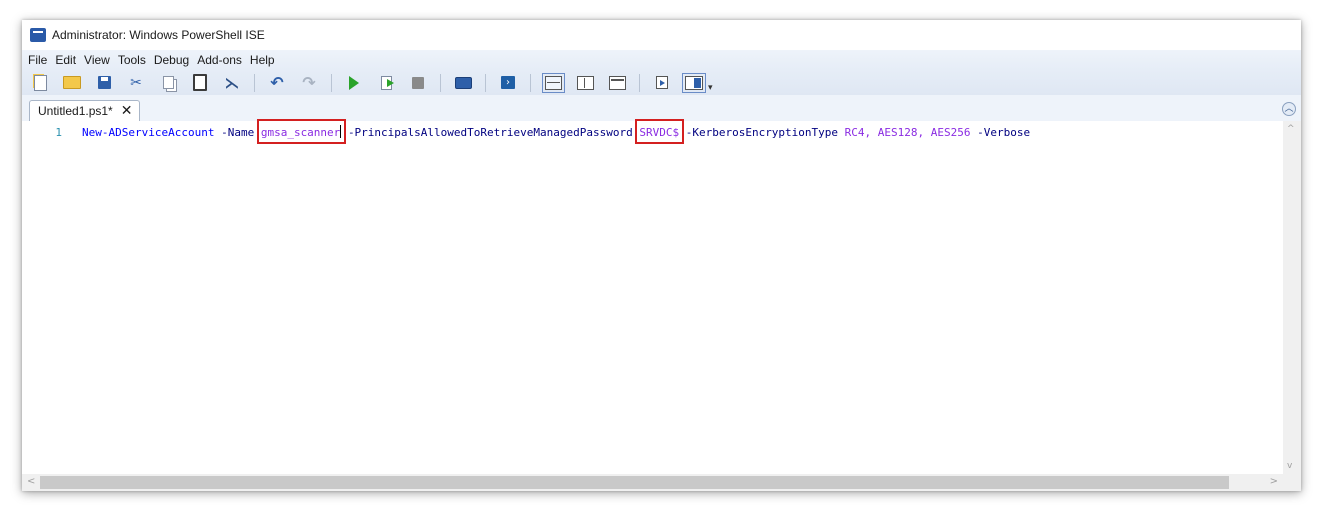 This screenshot has height=532, width=1343. I want to click on token-param-verbose: -Verbose, so click(1004, 132).